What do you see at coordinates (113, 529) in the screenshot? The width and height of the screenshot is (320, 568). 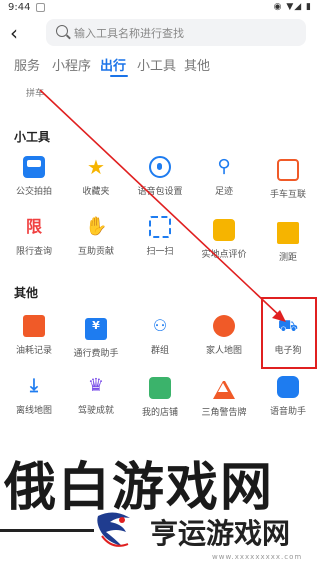 I see `dragon-logo-icon` at bounding box center [113, 529].